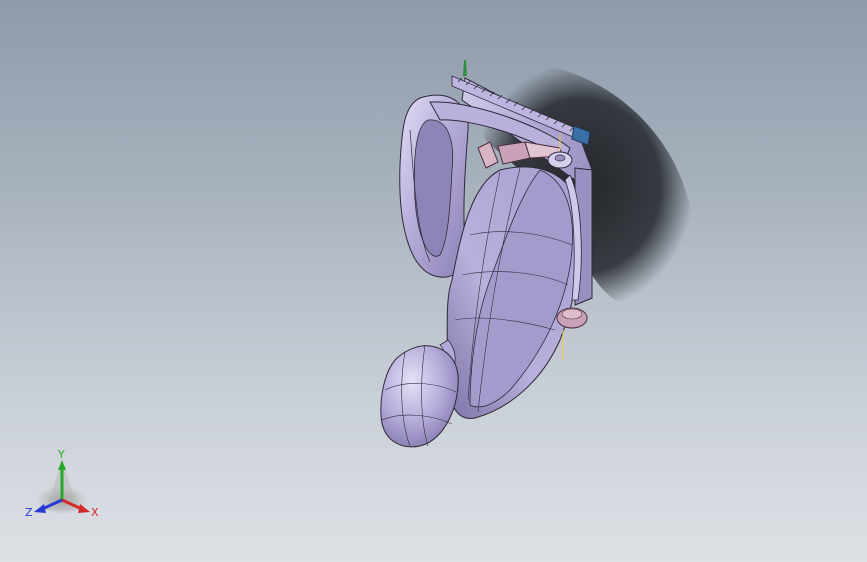 The image size is (867, 562). Describe the element at coordinates (29, 512) in the screenshot. I see `z-axis-label: Z` at that location.